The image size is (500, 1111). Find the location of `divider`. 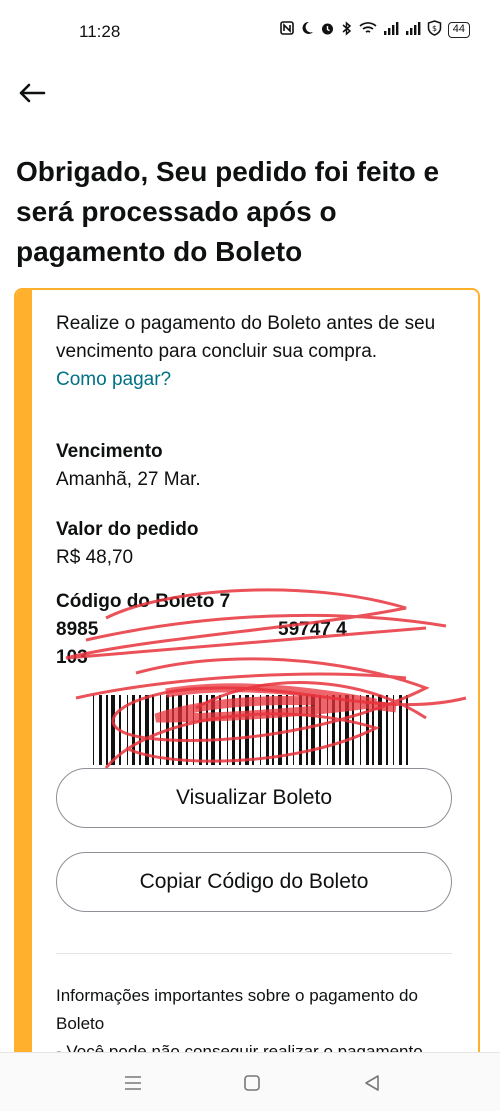

divider is located at coordinates (254, 953).